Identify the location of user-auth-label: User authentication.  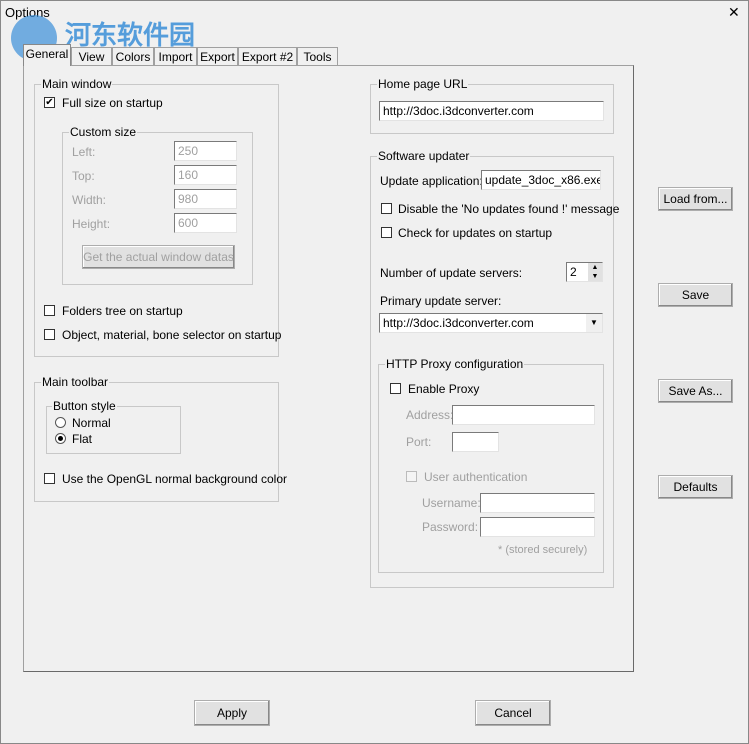
(476, 477).